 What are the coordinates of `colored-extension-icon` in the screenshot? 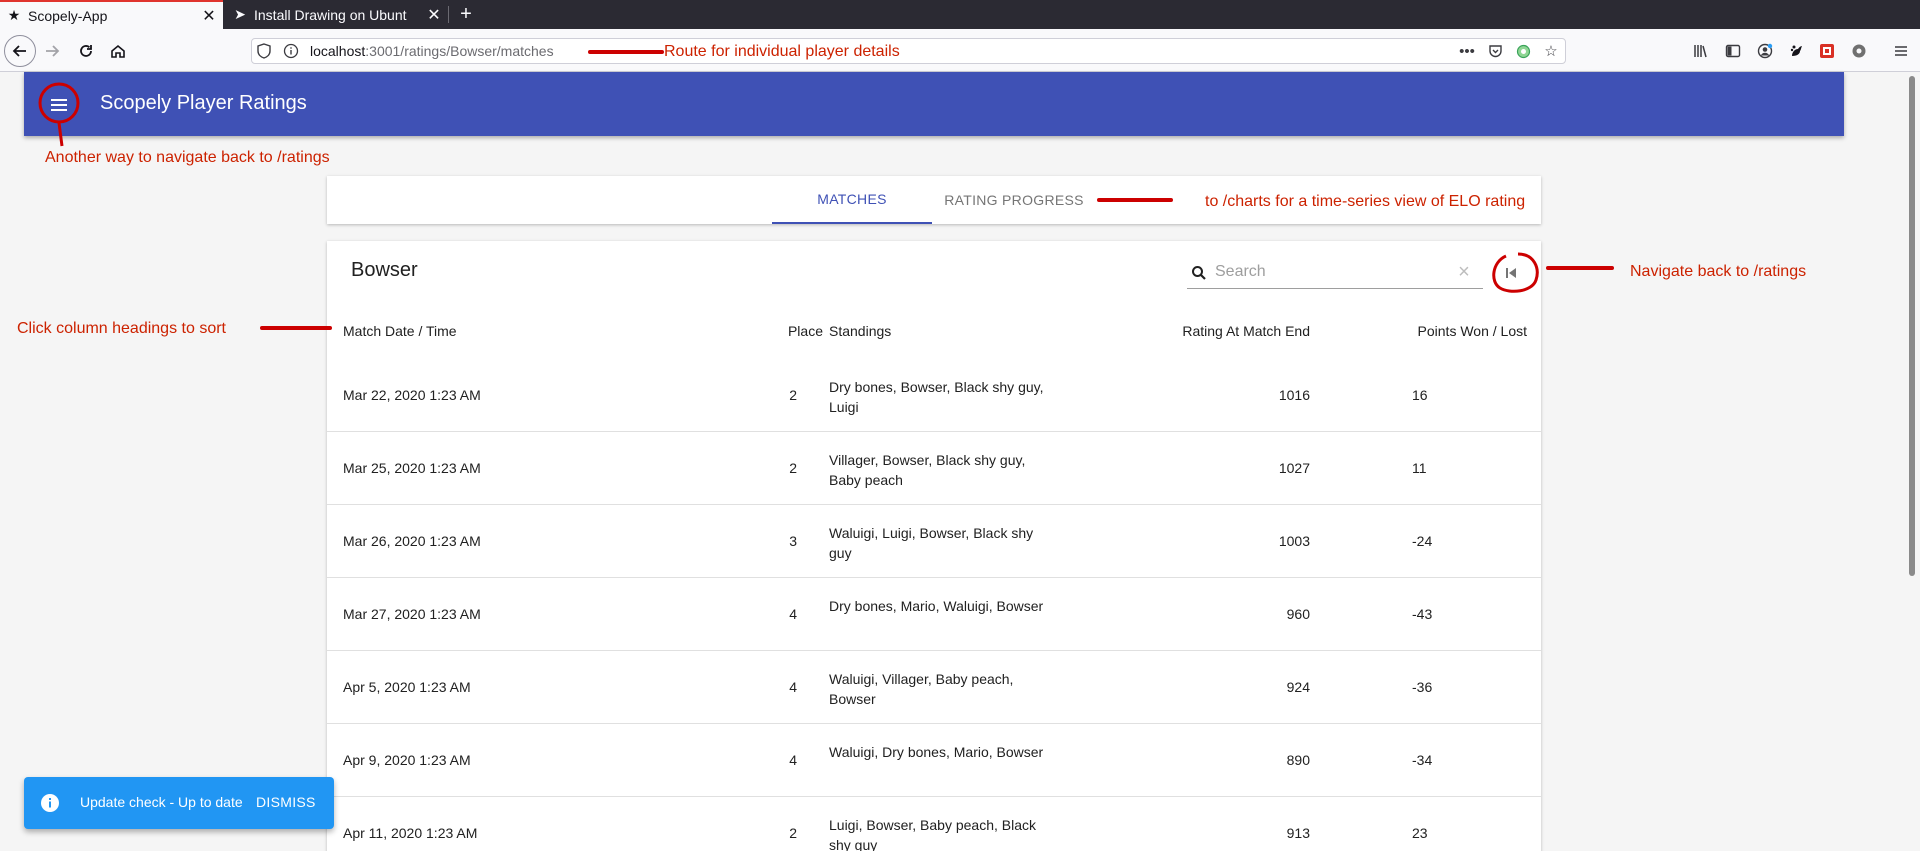 It's located at (1827, 51).